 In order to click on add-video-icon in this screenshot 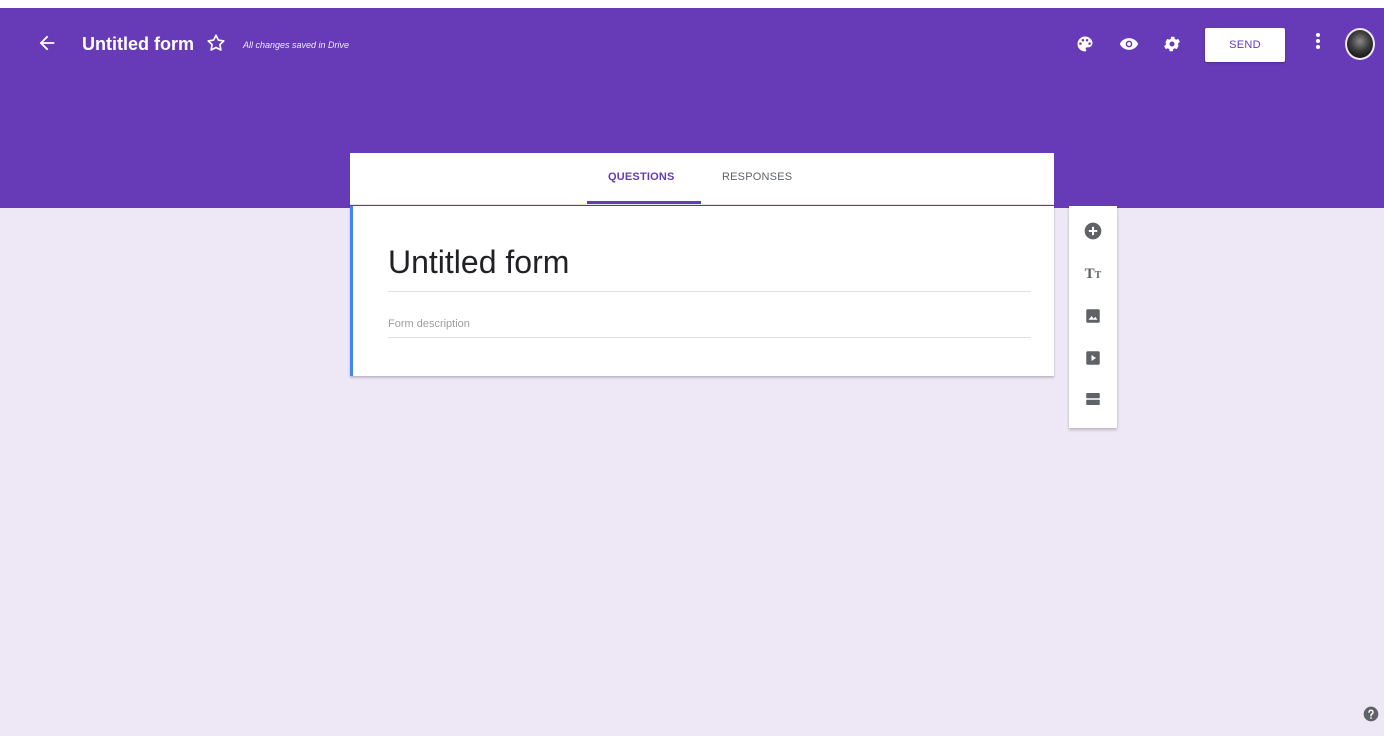, I will do `click(1093, 358)`.